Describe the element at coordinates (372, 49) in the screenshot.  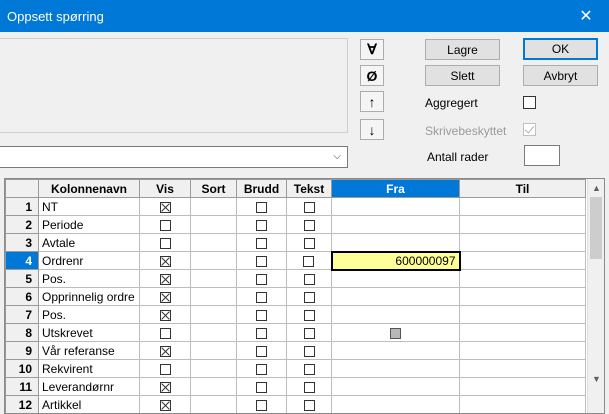
I see `select-all-button: ∀` at that location.